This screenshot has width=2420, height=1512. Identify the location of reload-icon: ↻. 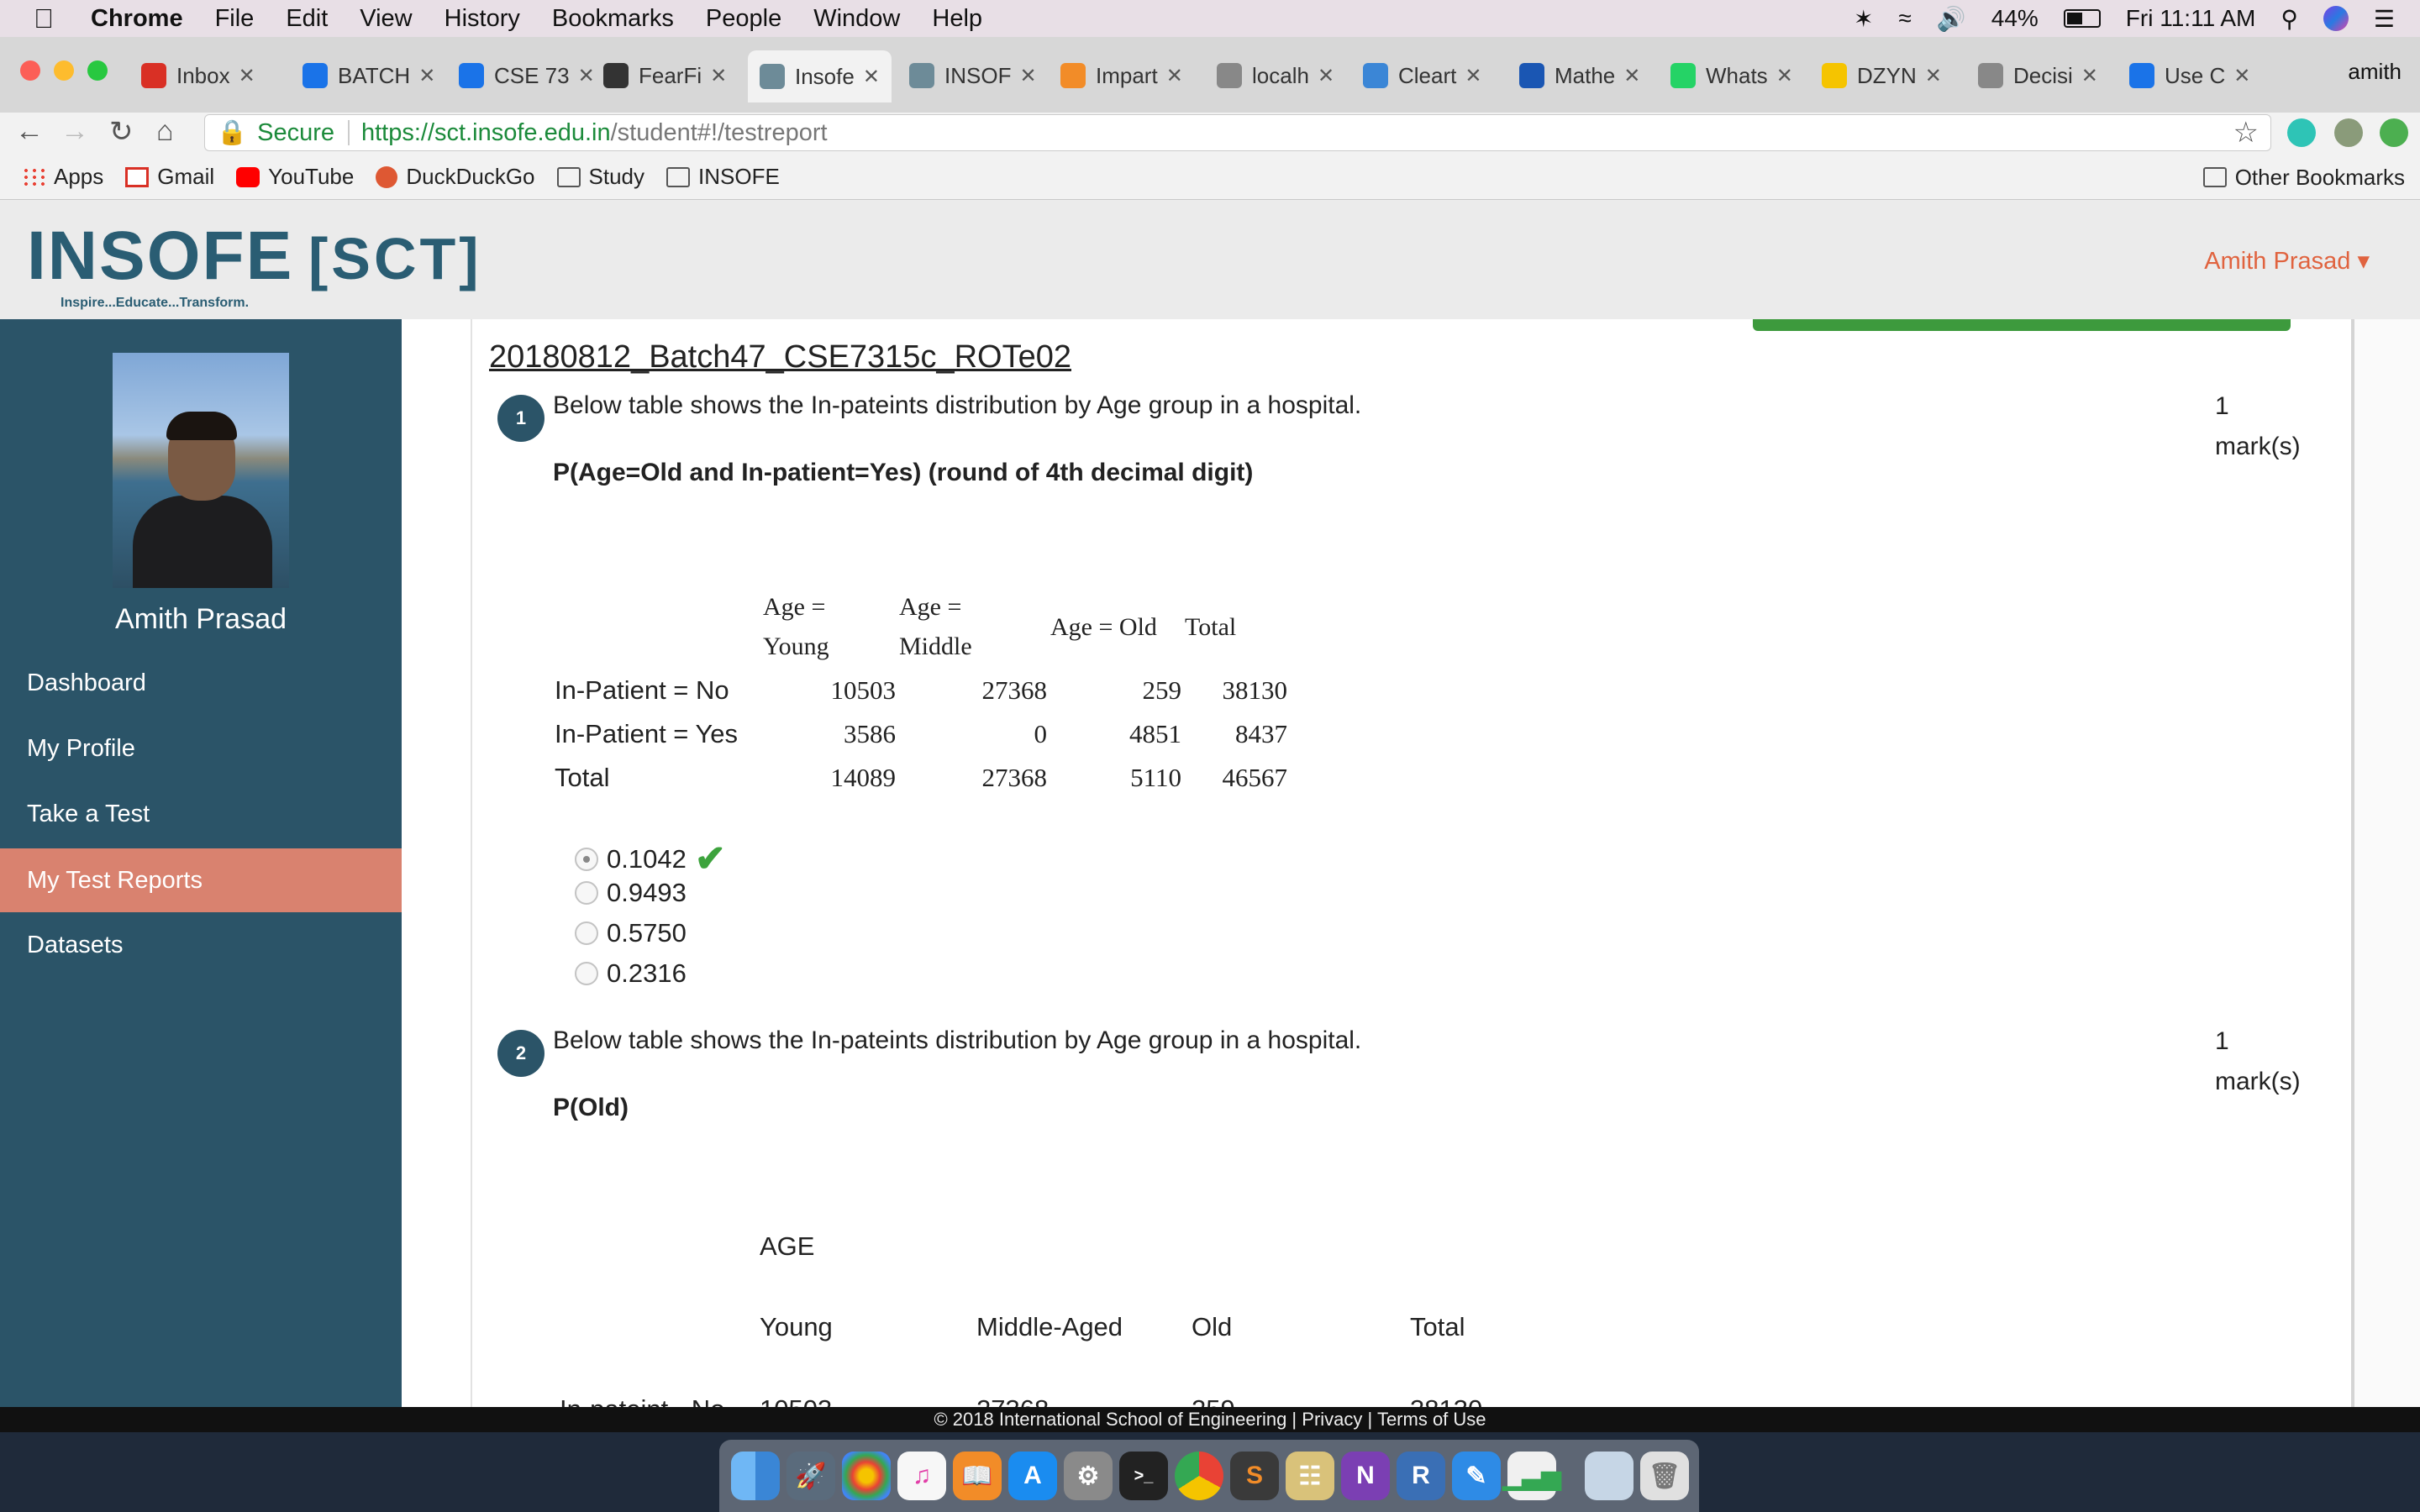
(121, 132).